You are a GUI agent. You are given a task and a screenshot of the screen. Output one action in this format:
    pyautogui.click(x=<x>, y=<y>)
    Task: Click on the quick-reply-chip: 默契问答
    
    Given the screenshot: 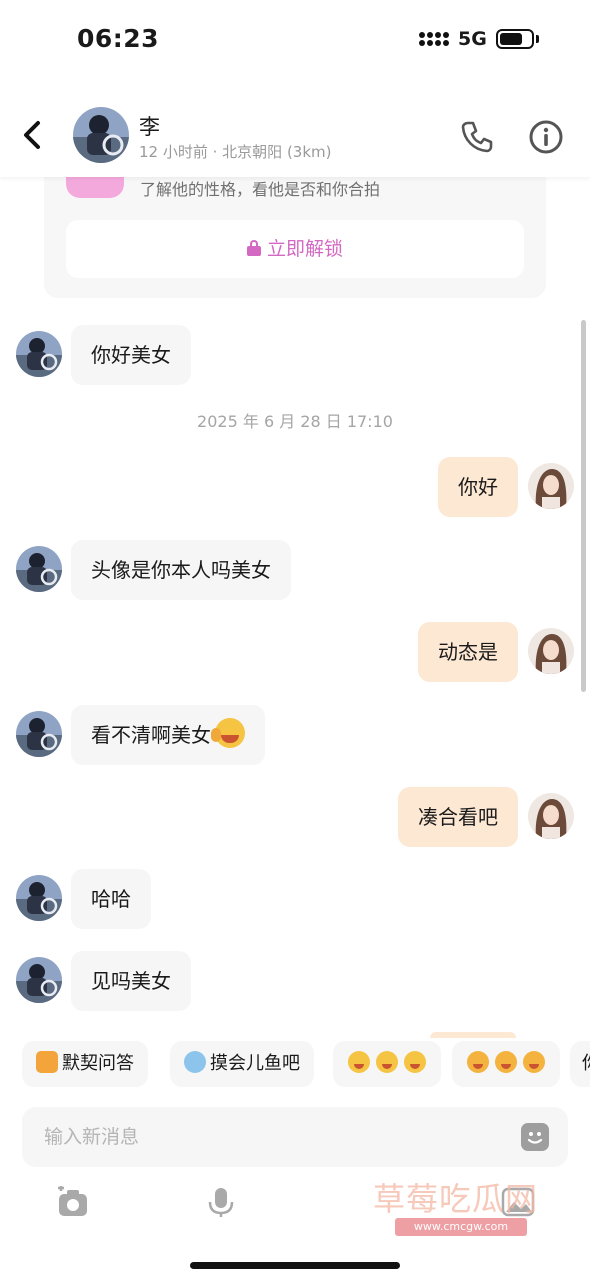 What is the action you would take?
    pyautogui.click(x=85, y=1064)
    